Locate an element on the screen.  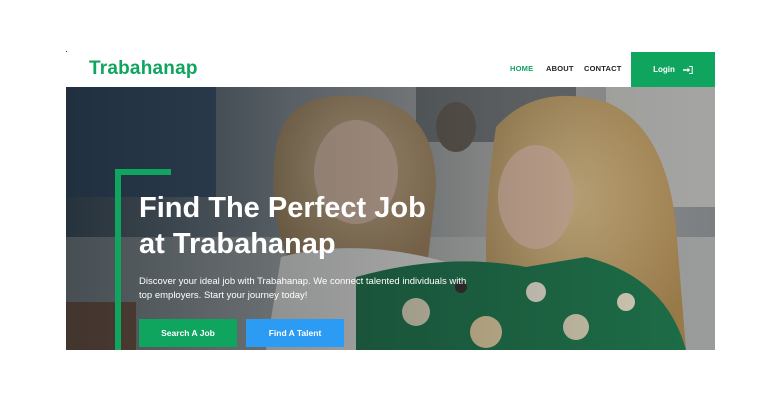
nav-contact: CONTACT is located at coordinates (603, 68).